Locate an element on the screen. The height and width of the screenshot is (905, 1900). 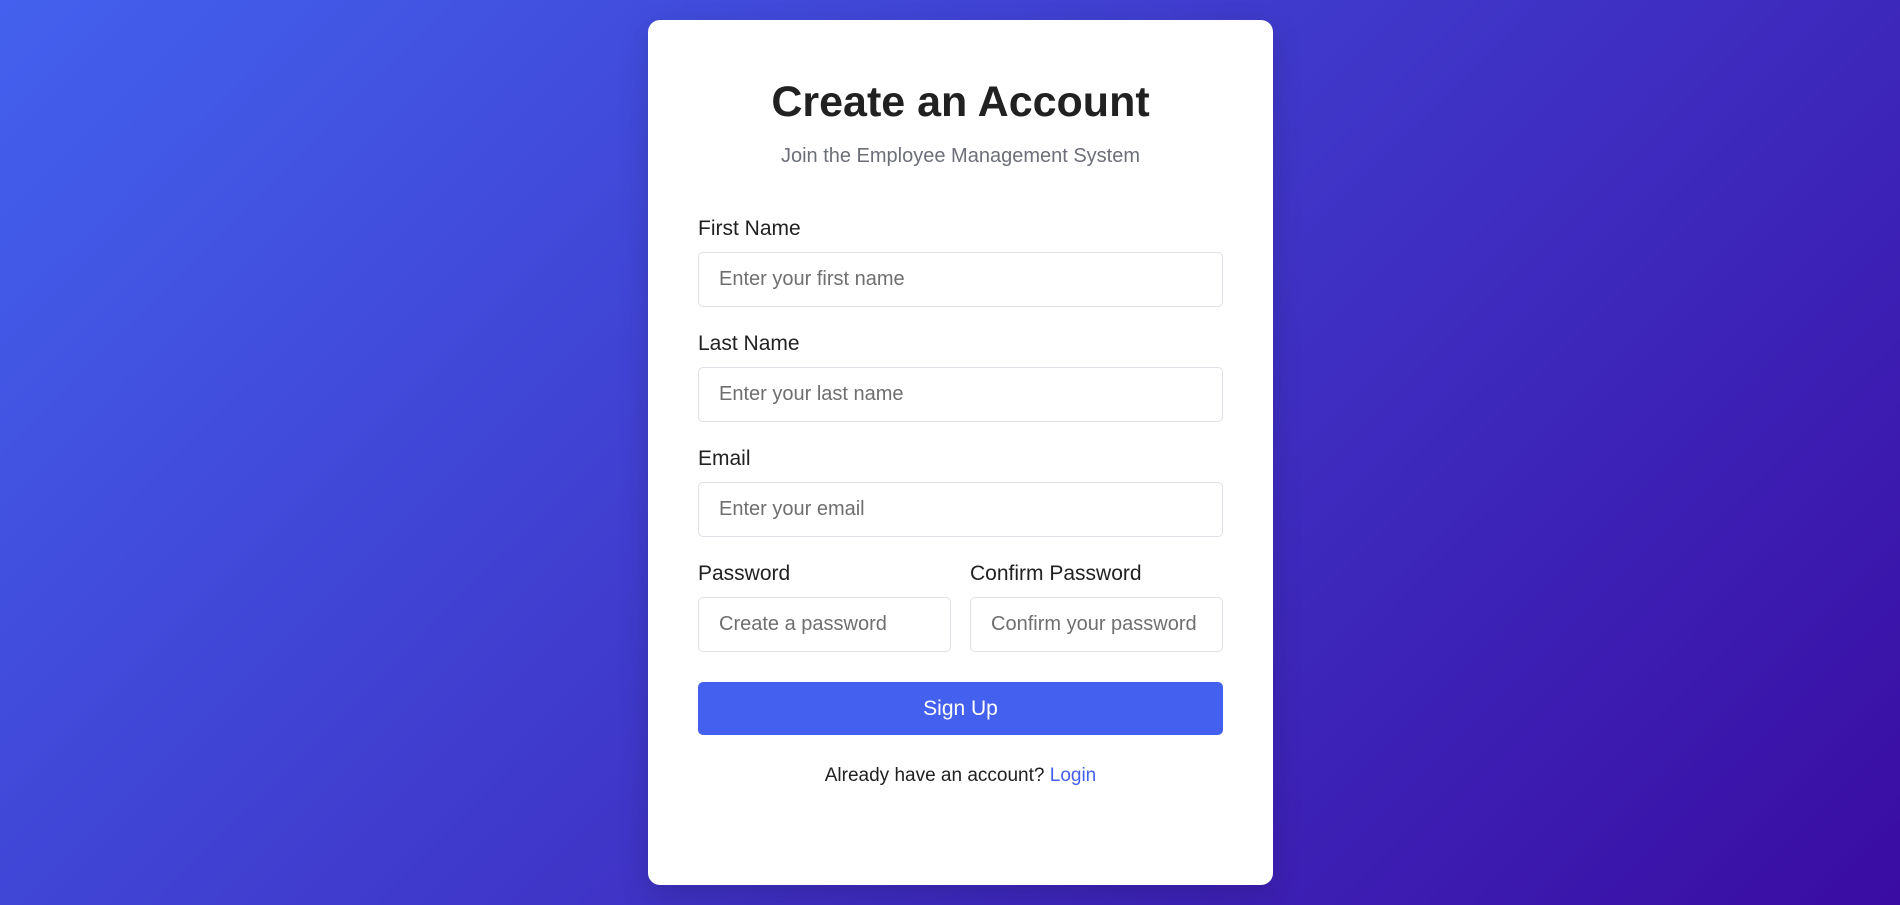
page-subtitle: Join the Employee Management System is located at coordinates (960, 155).